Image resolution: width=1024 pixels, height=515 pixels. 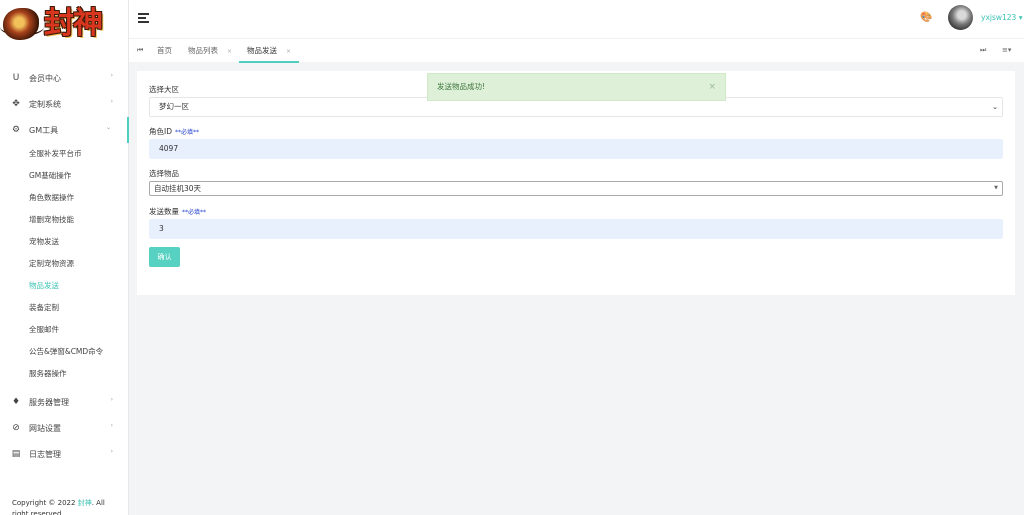 I want to click on quantity-label: 发送数量 **必填**, so click(x=177, y=211).